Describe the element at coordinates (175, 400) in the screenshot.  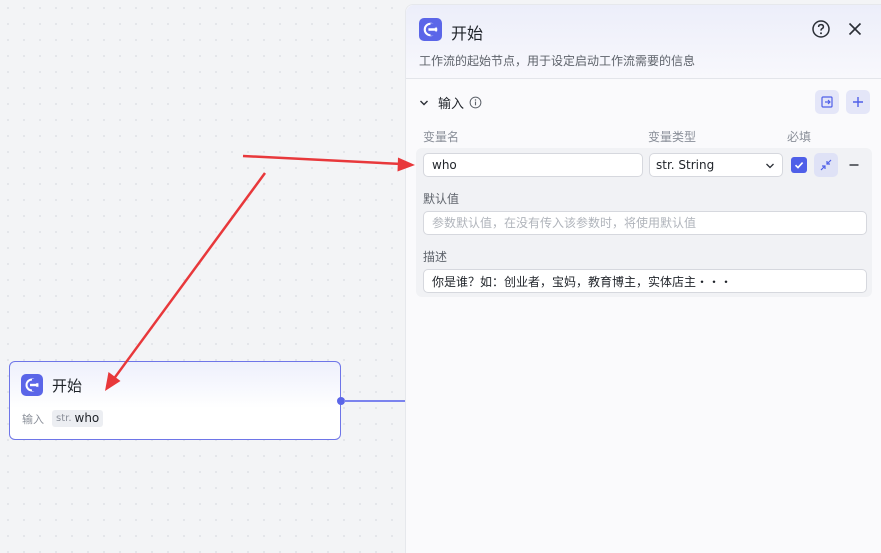
I see `start-node: 开始 输入 str. who` at that location.